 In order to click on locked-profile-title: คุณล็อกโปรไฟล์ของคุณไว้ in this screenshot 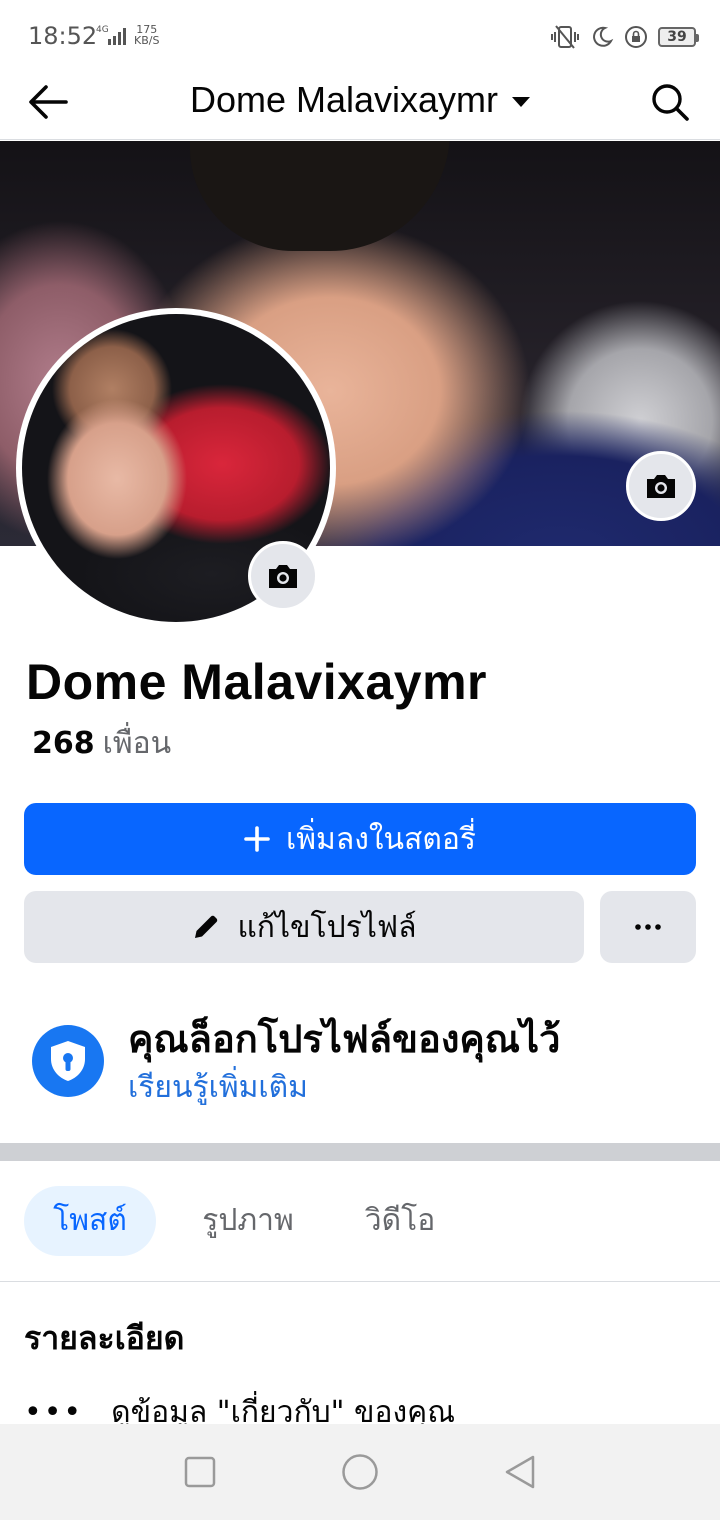, I will do `click(344, 1039)`.